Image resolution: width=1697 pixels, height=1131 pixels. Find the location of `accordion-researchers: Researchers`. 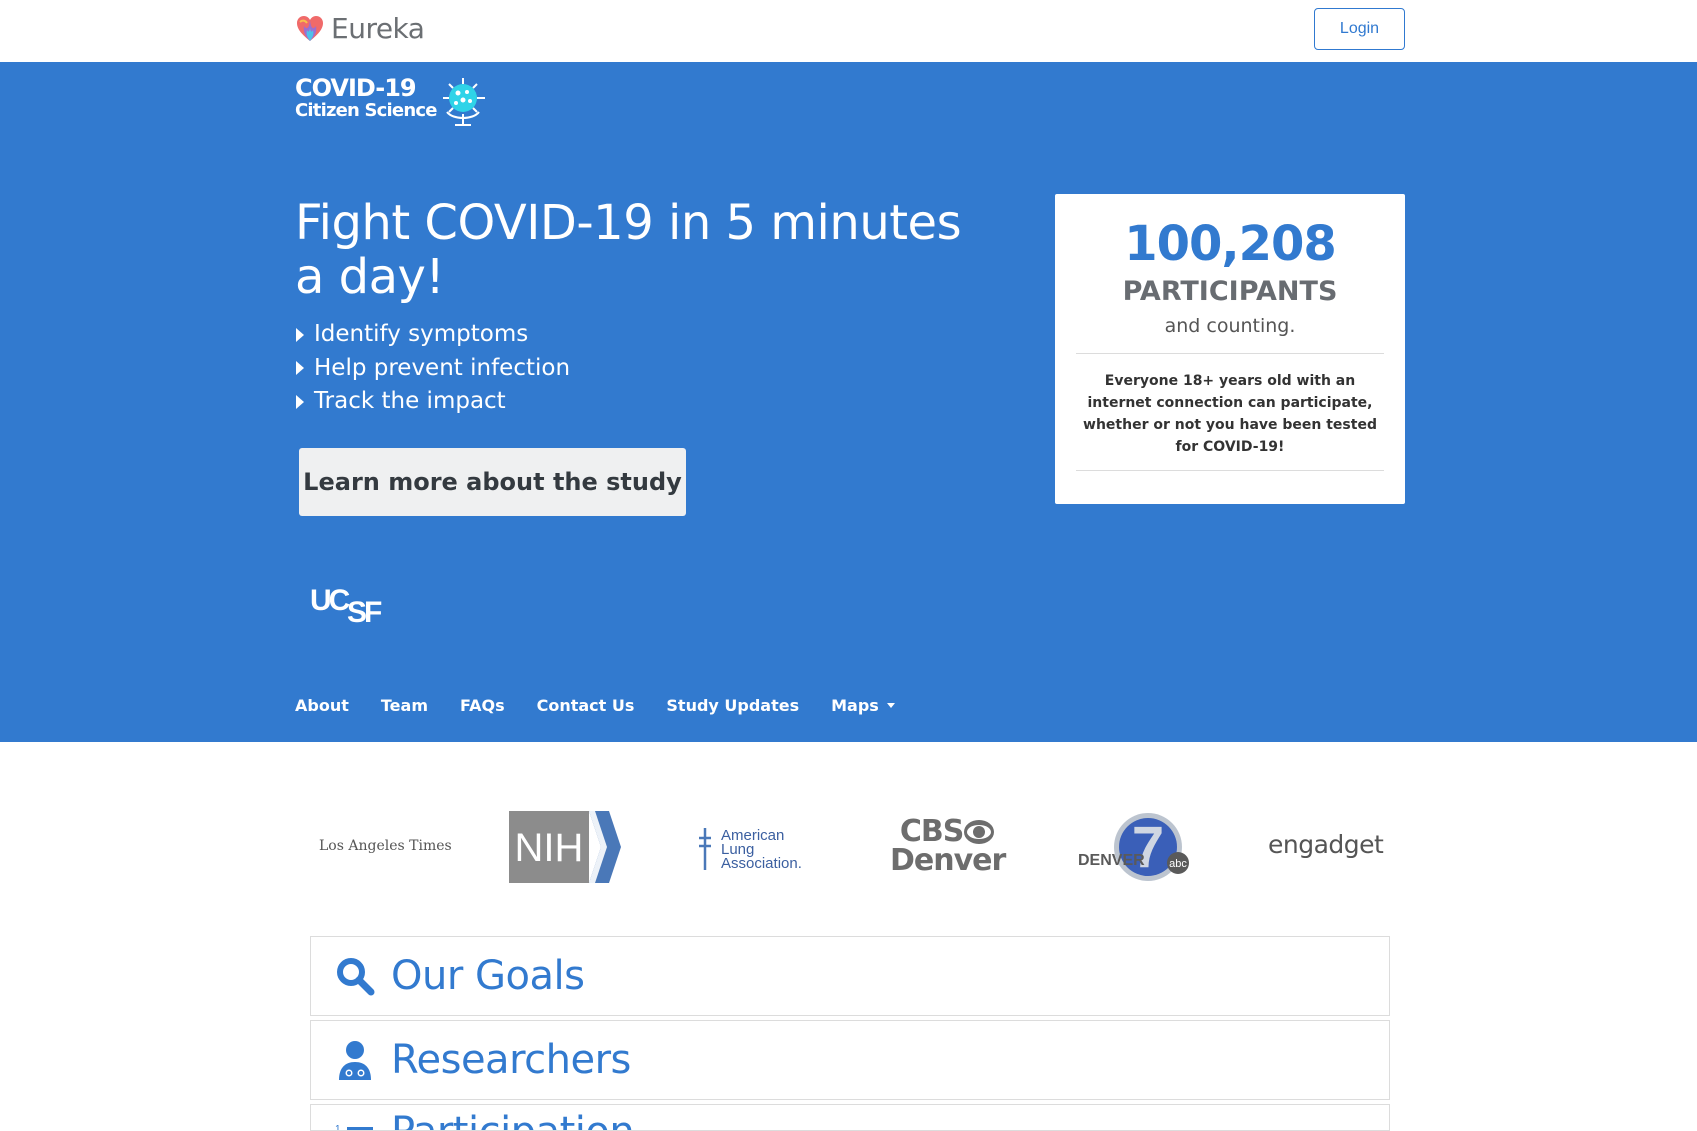

accordion-researchers: Researchers is located at coordinates (850, 1060).